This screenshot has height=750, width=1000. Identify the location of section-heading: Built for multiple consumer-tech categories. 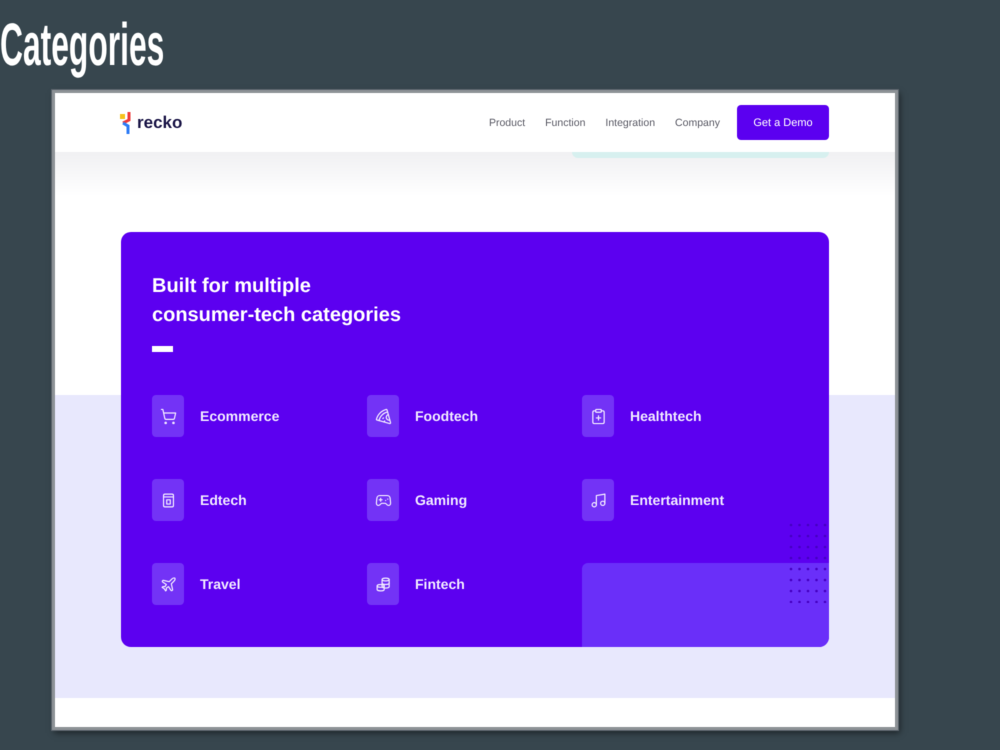
(277, 301).